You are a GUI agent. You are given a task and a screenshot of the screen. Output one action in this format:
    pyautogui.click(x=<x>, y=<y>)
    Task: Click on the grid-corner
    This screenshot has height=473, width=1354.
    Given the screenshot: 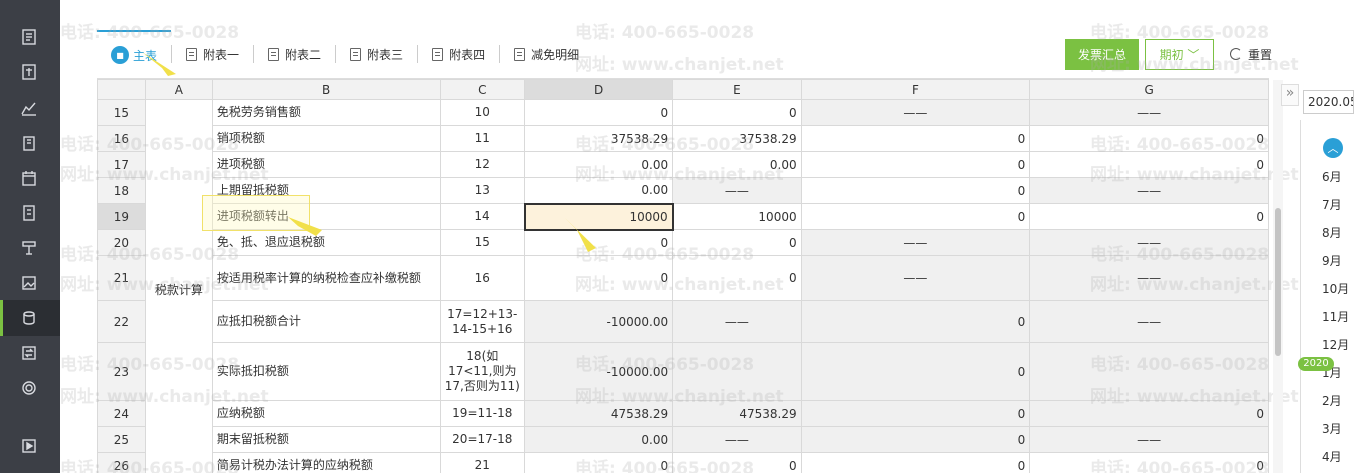 What is the action you would take?
    pyautogui.click(x=121, y=89)
    